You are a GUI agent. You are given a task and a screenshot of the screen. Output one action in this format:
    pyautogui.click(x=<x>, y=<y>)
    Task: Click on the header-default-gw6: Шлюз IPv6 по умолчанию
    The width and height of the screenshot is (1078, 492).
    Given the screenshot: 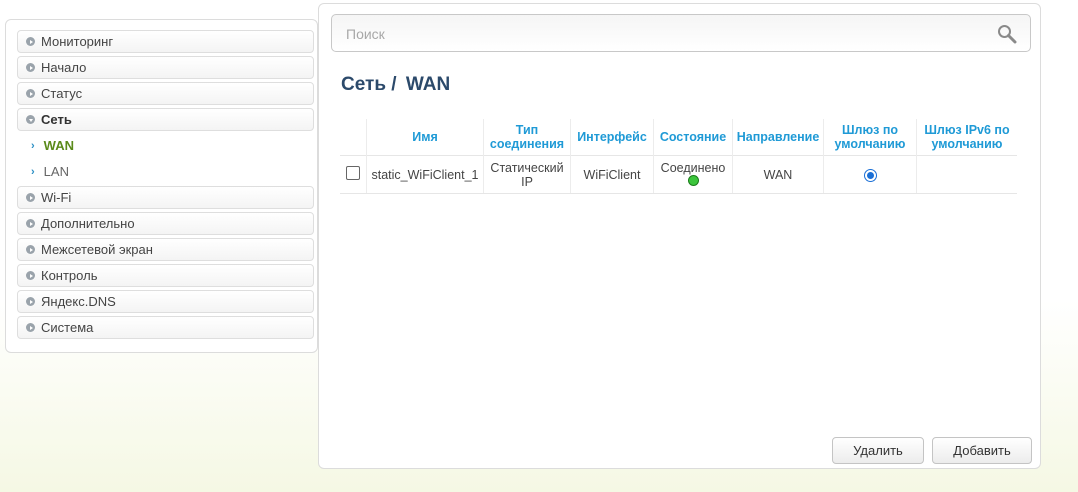 What is the action you would take?
    pyautogui.click(x=966, y=137)
    